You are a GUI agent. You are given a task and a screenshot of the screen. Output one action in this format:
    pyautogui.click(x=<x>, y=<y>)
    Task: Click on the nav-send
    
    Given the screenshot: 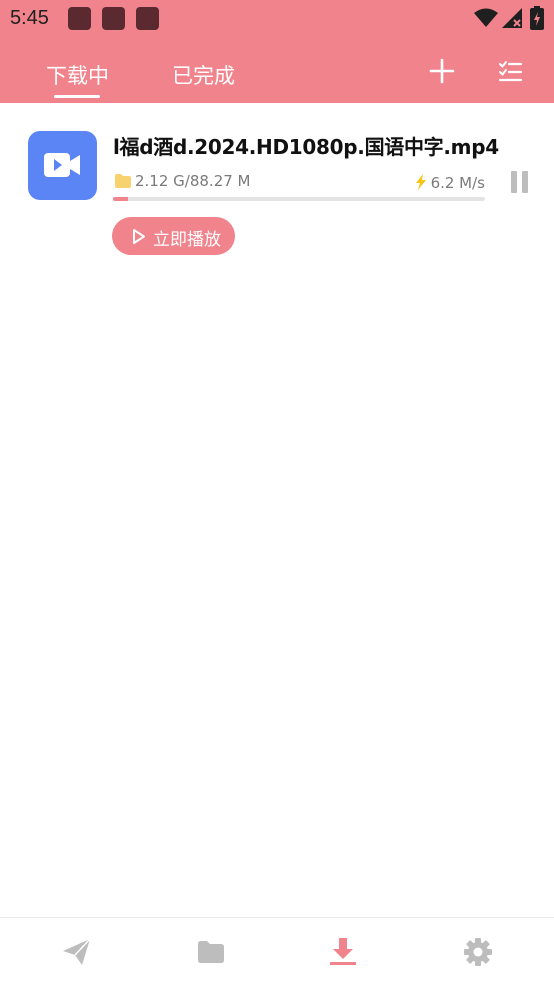 What is the action you would take?
    pyautogui.click(x=77, y=952)
    